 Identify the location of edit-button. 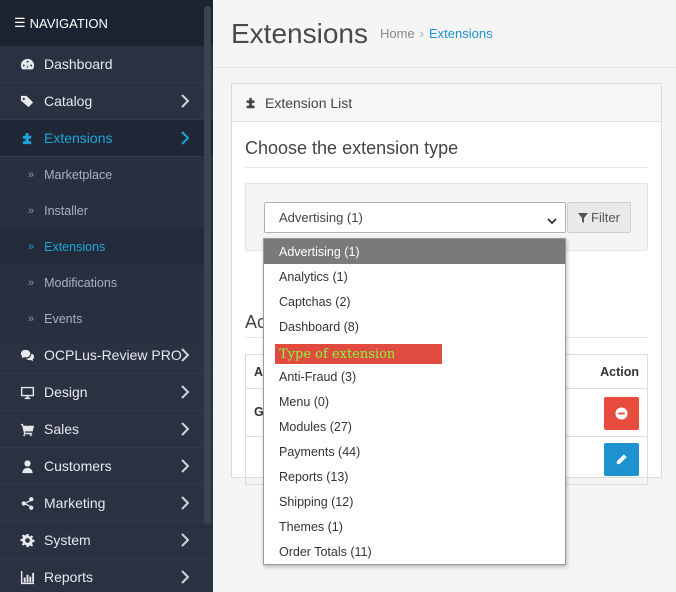
(621, 459).